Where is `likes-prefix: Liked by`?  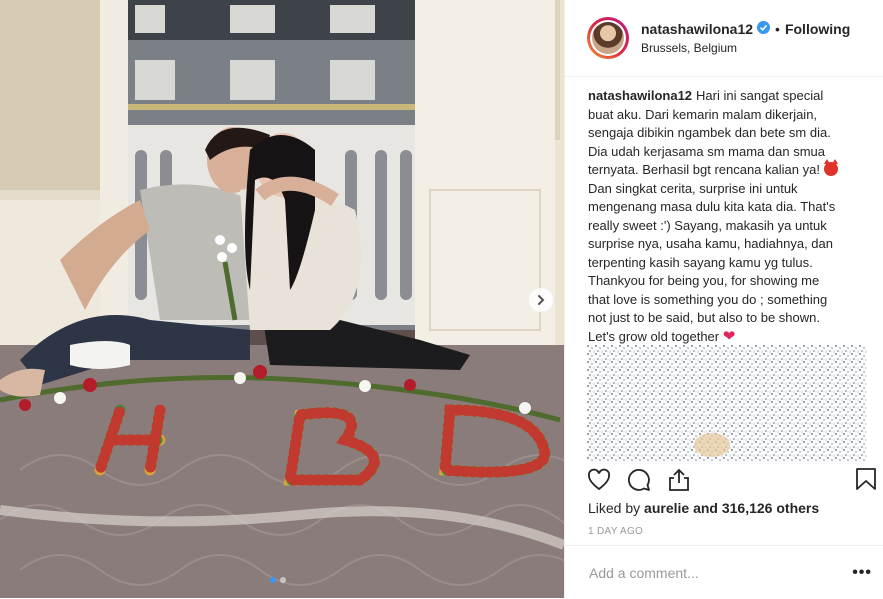 likes-prefix: Liked by is located at coordinates (614, 508).